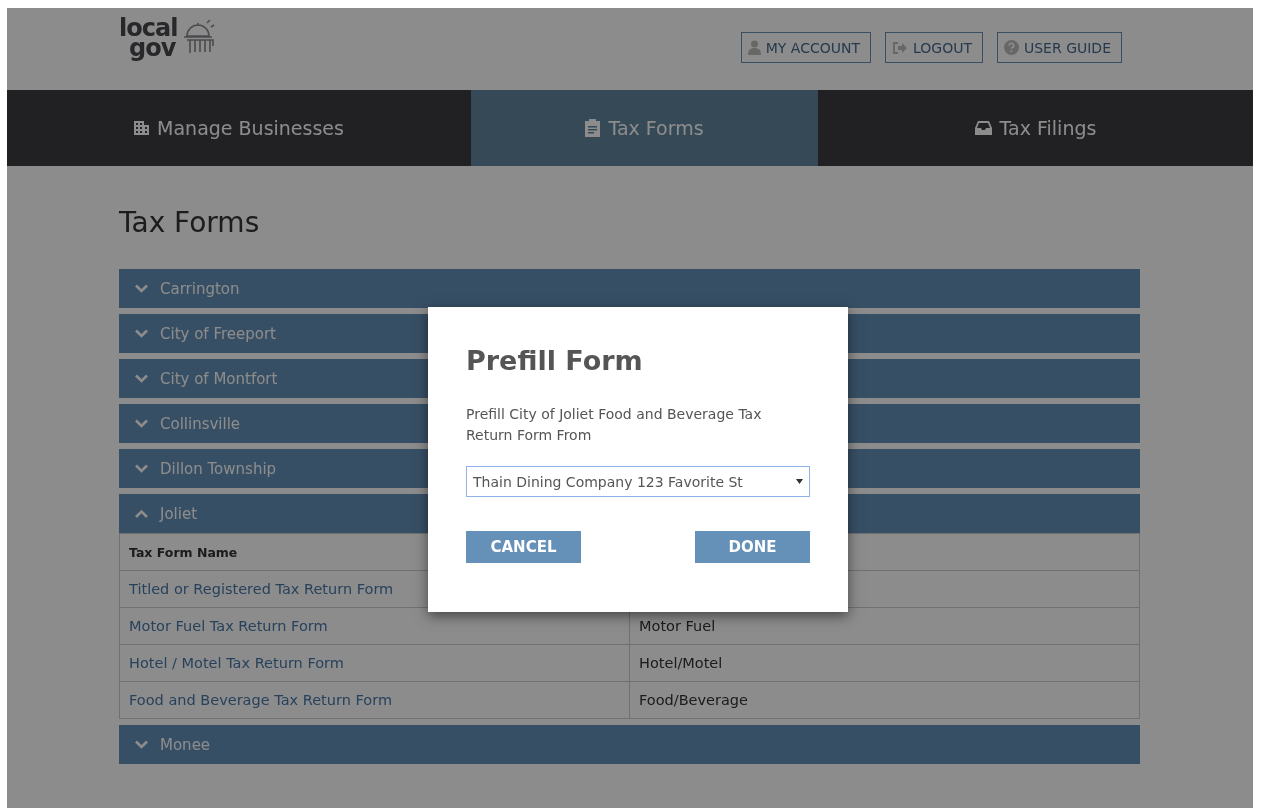 Image resolution: width=1264 pixels, height=808 pixels. What do you see at coordinates (693, 700) in the screenshot?
I see `table-cell: Food/Beverage` at bounding box center [693, 700].